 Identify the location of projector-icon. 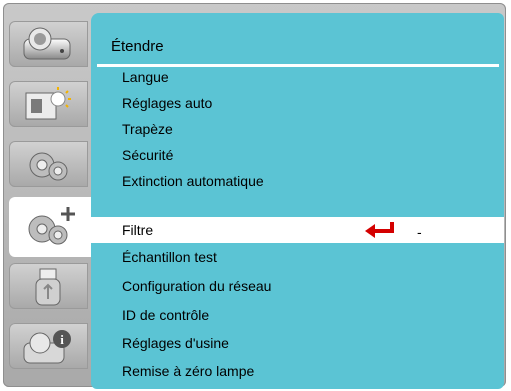
(47, 43).